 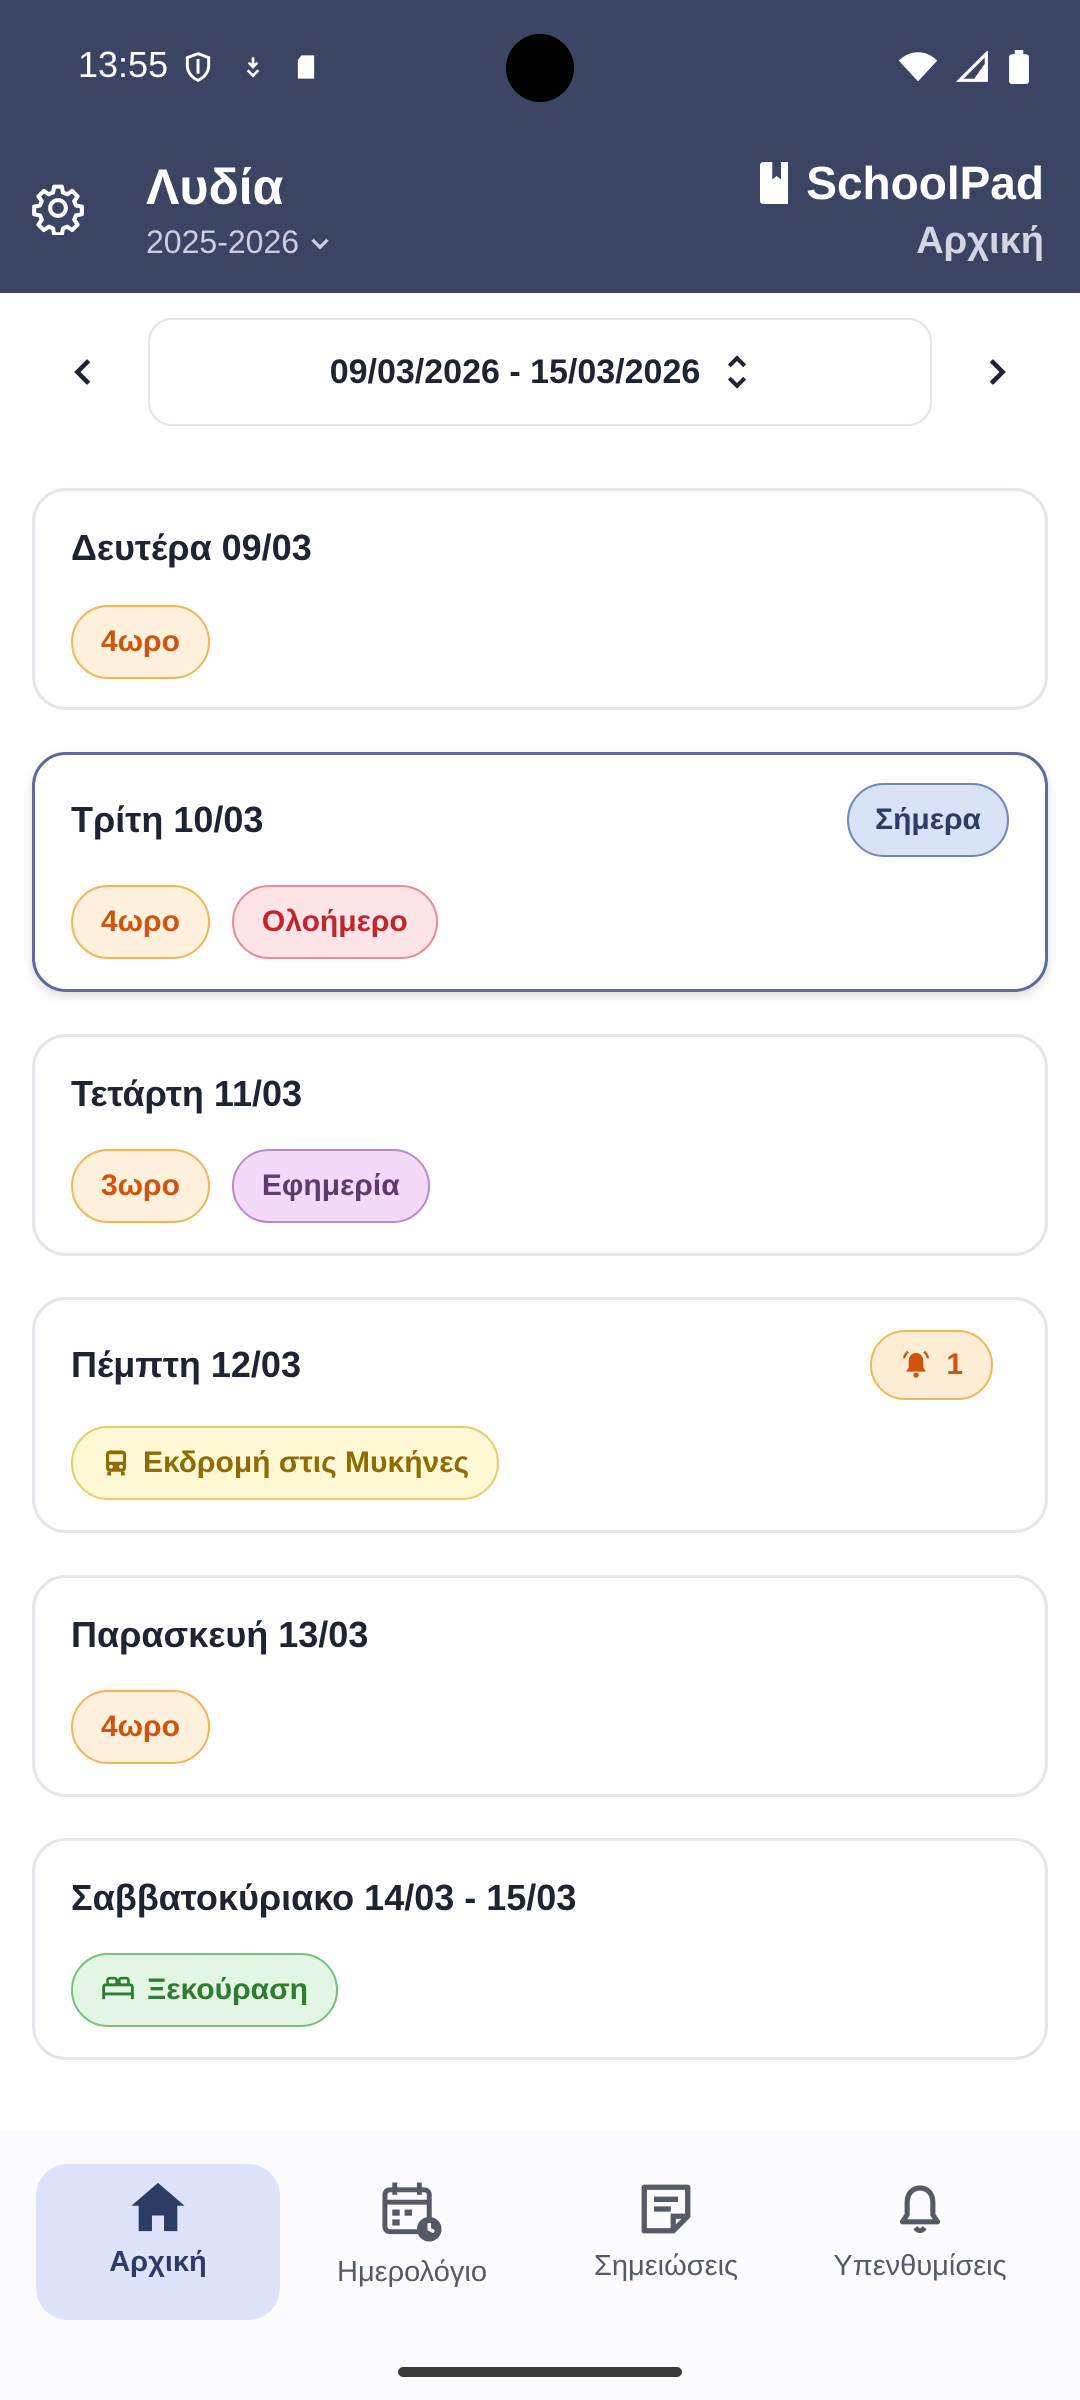 What do you see at coordinates (916, 1364) in the screenshot?
I see `bell-ring-icon` at bounding box center [916, 1364].